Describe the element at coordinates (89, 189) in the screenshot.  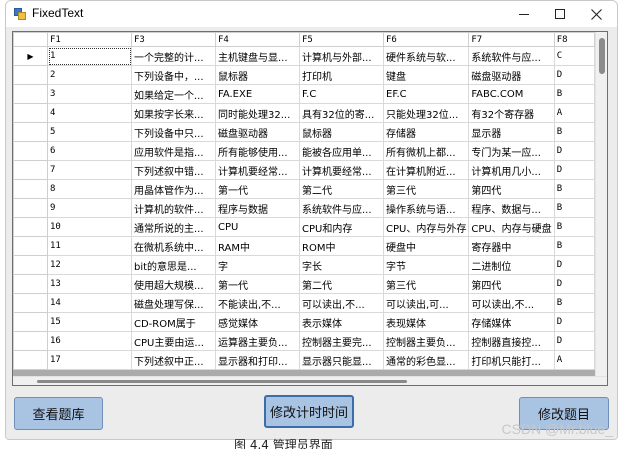
I see `table-cell: 8` at that location.